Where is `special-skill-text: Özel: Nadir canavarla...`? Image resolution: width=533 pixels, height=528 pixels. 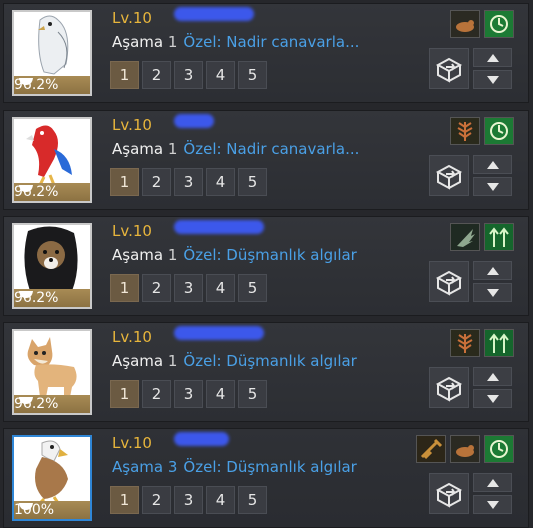 special-skill-text: Özel: Nadir canavarla... is located at coordinates (271, 149).